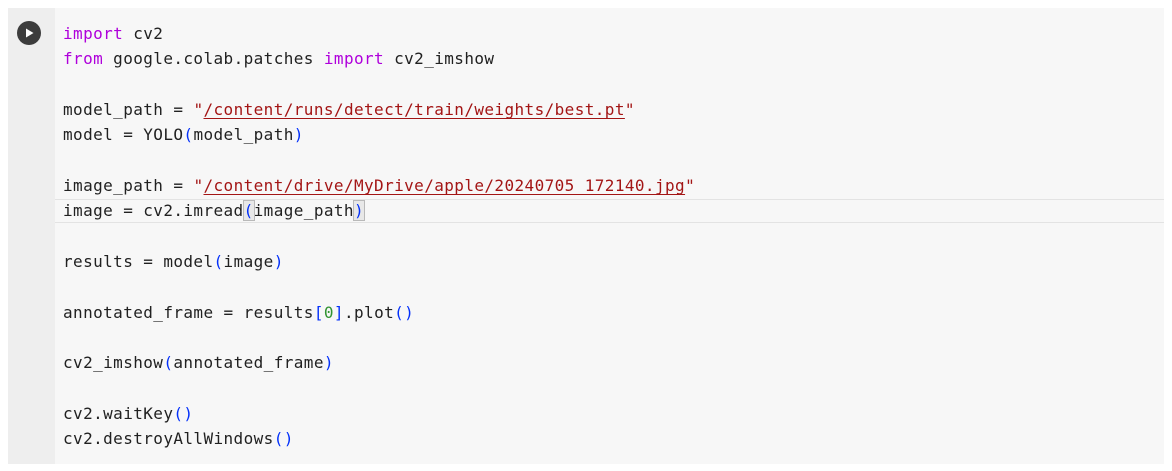  What do you see at coordinates (369, 312) in the screenshot?
I see `code-text: .plot` at bounding box center [369, 312].